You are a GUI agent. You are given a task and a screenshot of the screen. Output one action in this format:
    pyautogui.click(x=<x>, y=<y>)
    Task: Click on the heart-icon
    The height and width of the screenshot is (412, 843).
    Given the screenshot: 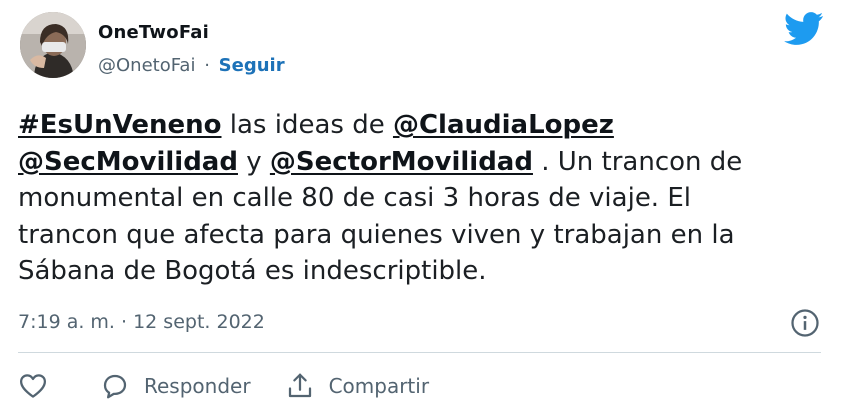 What is the action you would take?
    pyautogui.click(x=33, y=386)
    